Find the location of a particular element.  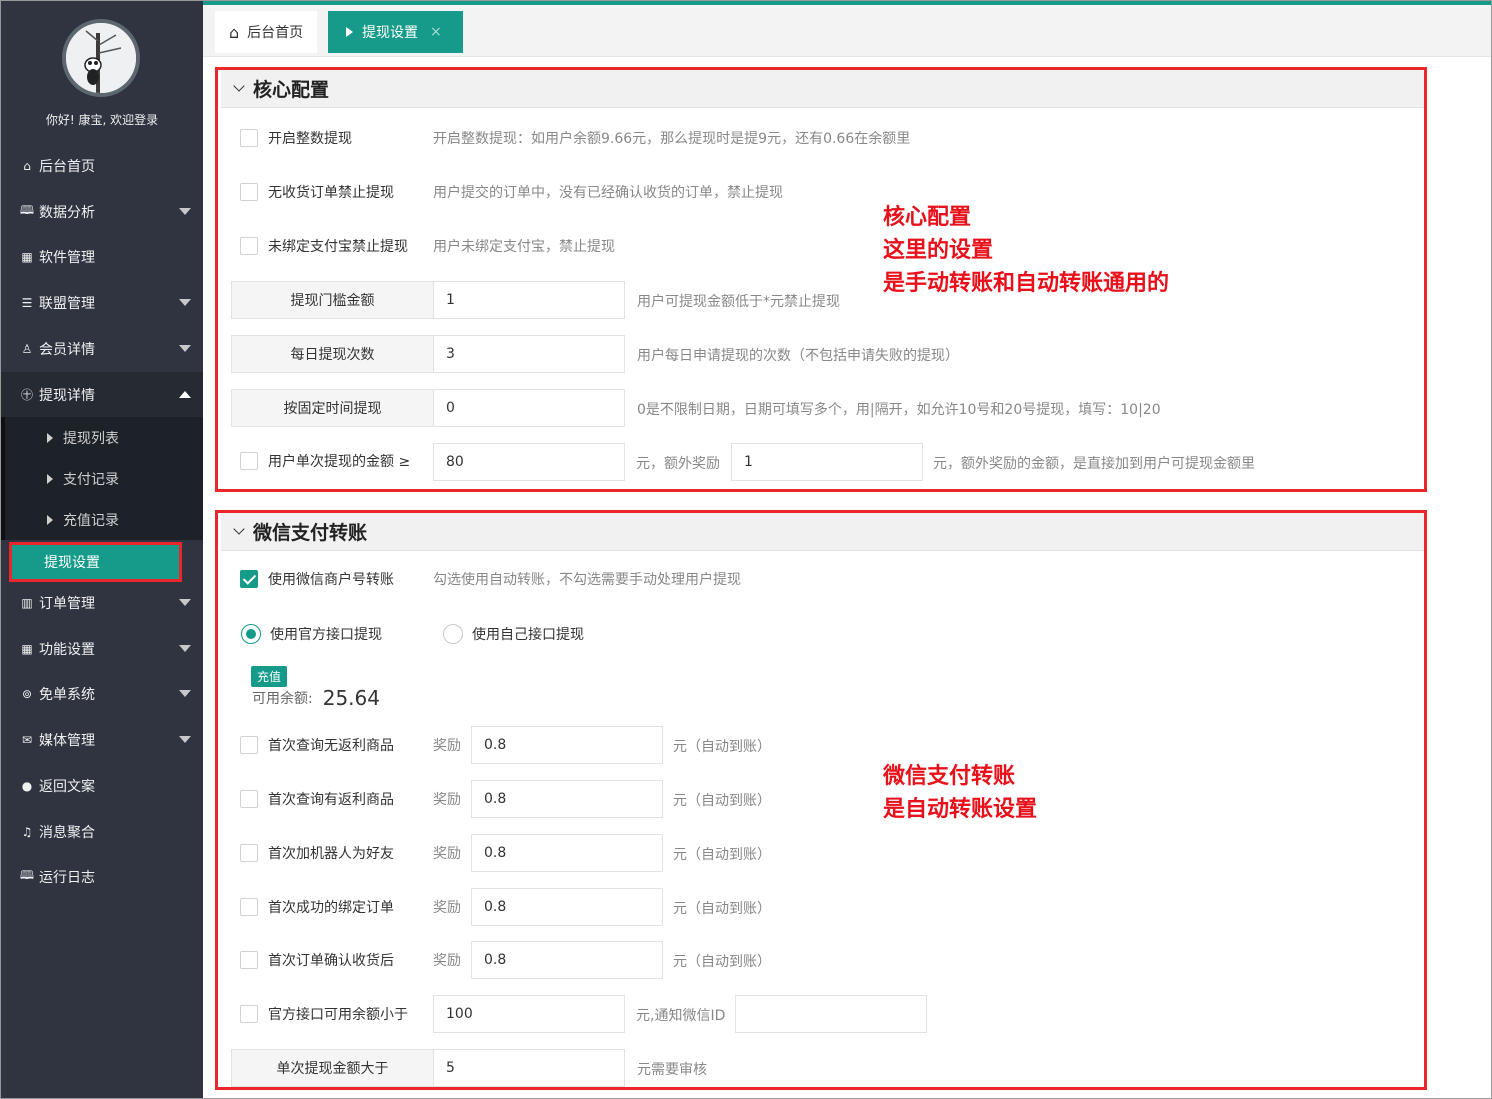

sidebar-item-5: ㊉提现详情 is located at coordinates (102, 394).